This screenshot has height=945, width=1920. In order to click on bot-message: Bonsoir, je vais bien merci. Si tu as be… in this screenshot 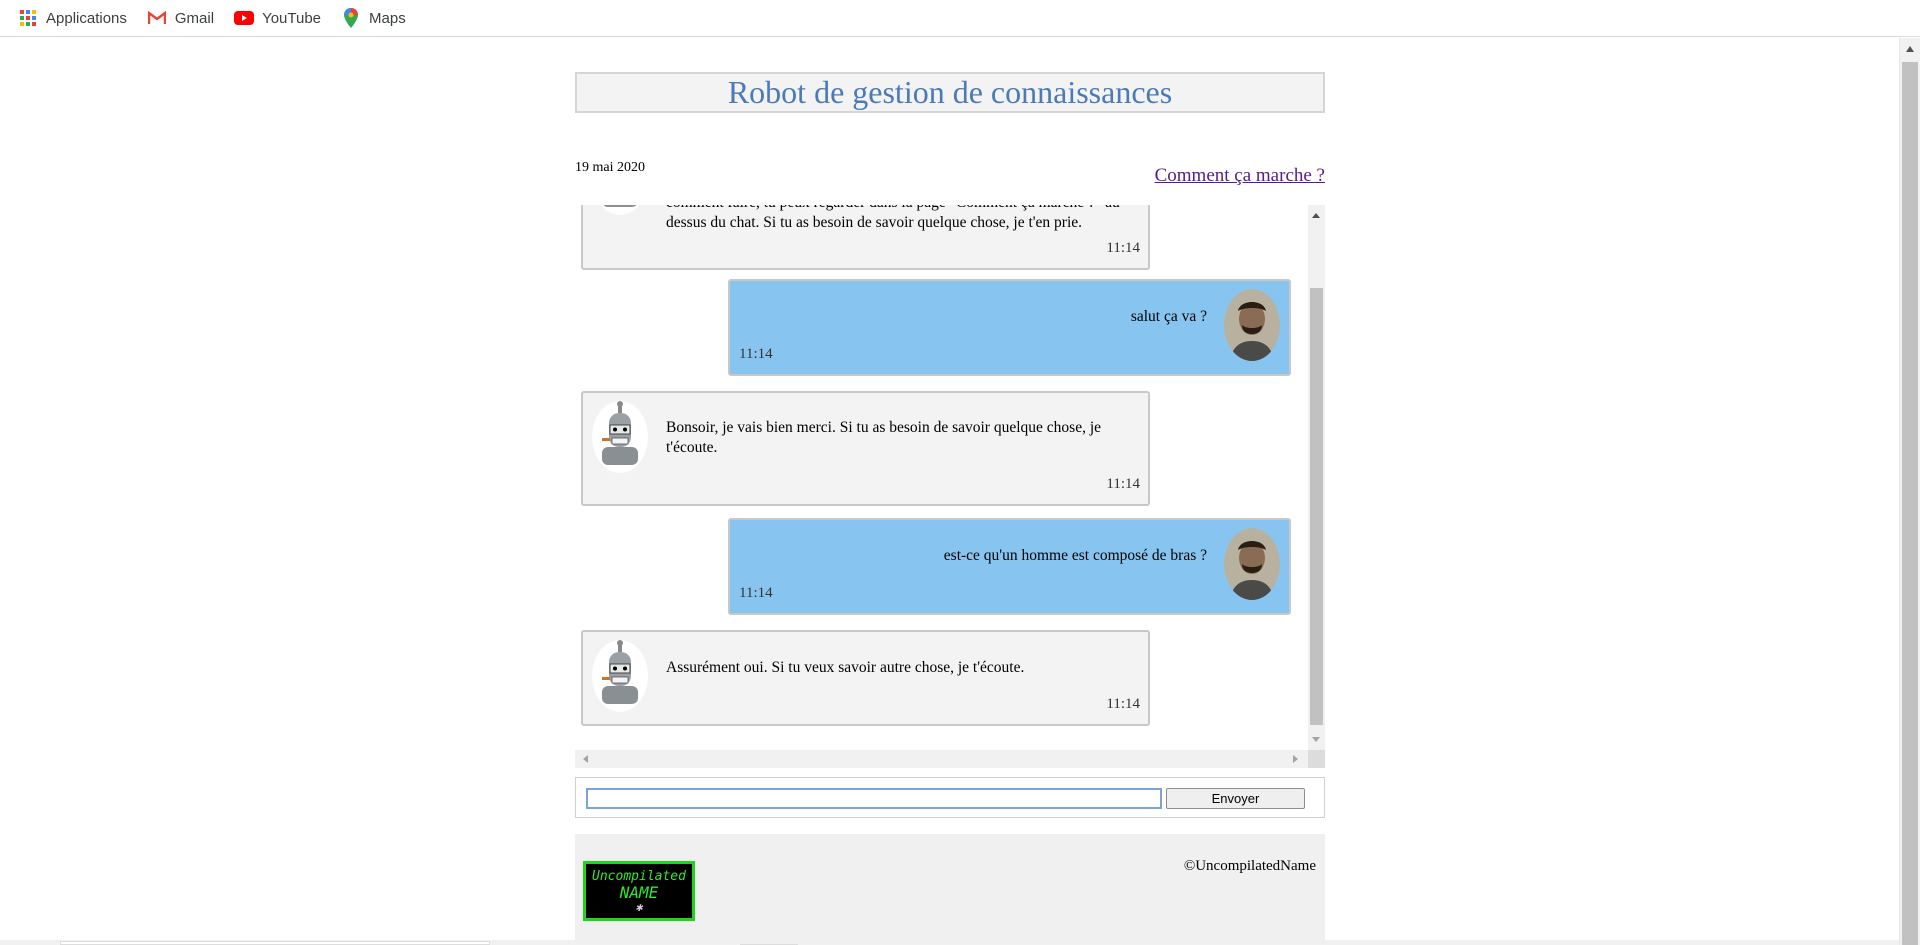, I will do `click(865, 448)`.